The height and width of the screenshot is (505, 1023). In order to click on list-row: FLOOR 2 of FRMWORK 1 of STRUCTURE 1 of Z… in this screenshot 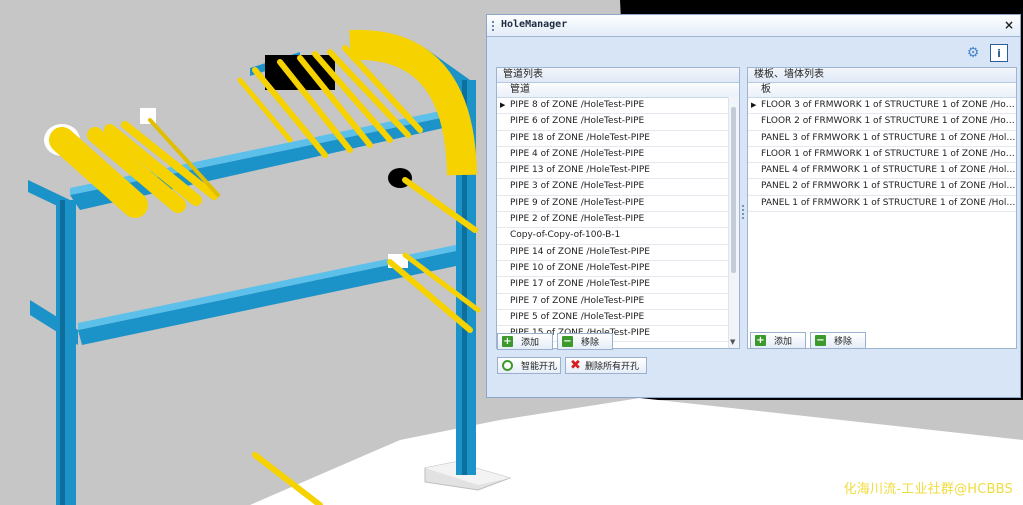, I will do `click(882, 122)`.